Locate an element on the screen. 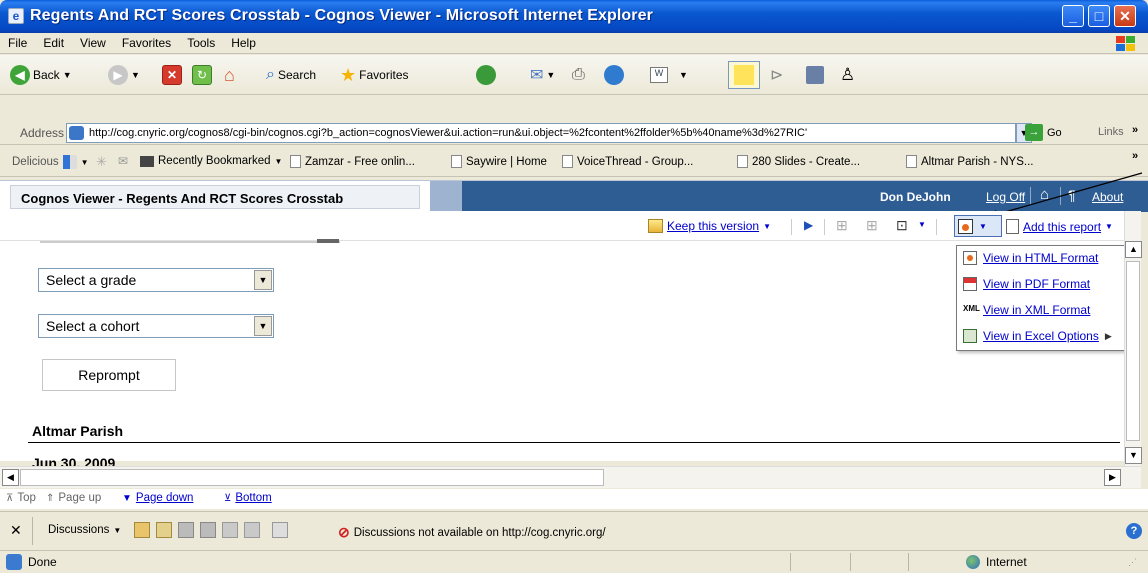  mail-button: ✉ ▼ is located at coordinates (542, 75).